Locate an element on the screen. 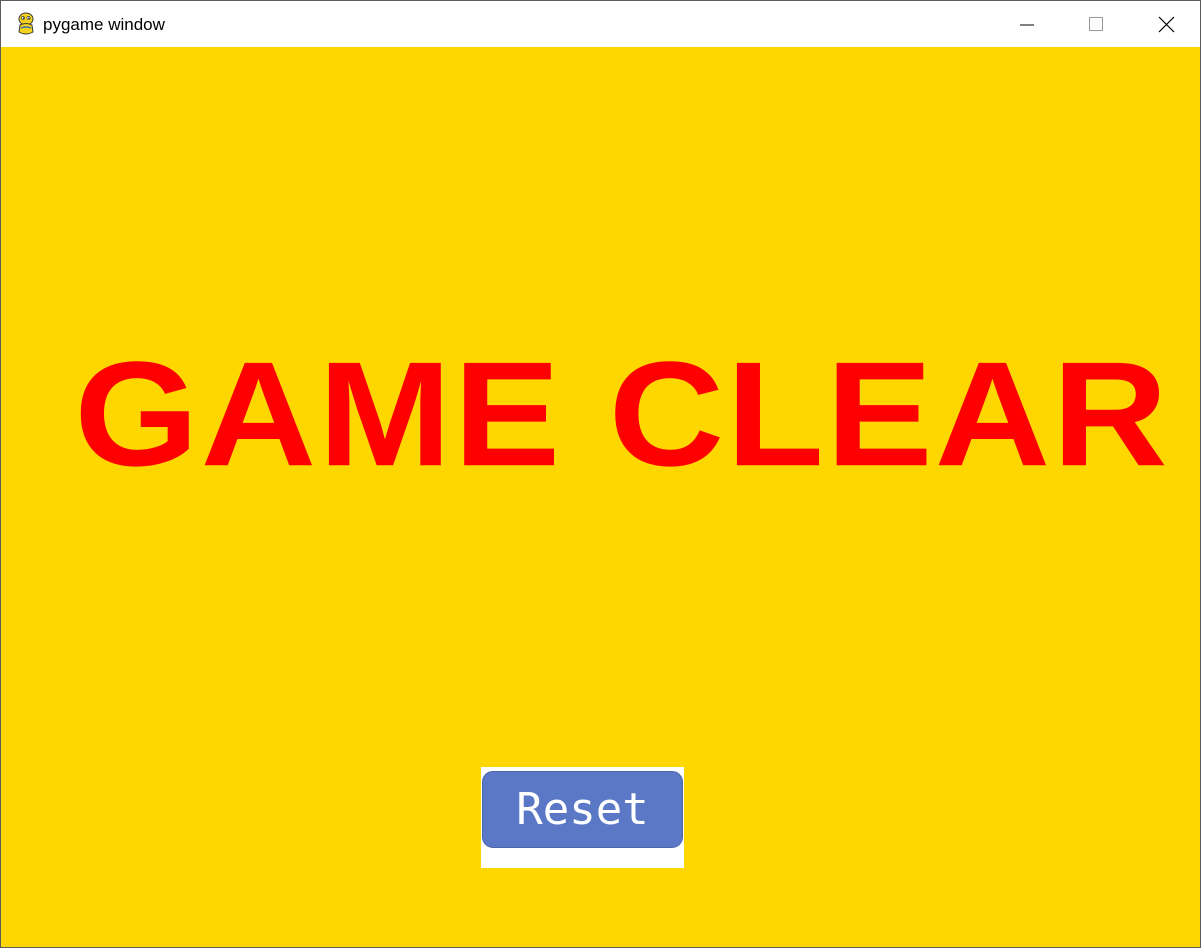  title-bar: pygame window is located at coordinates (600, 24).